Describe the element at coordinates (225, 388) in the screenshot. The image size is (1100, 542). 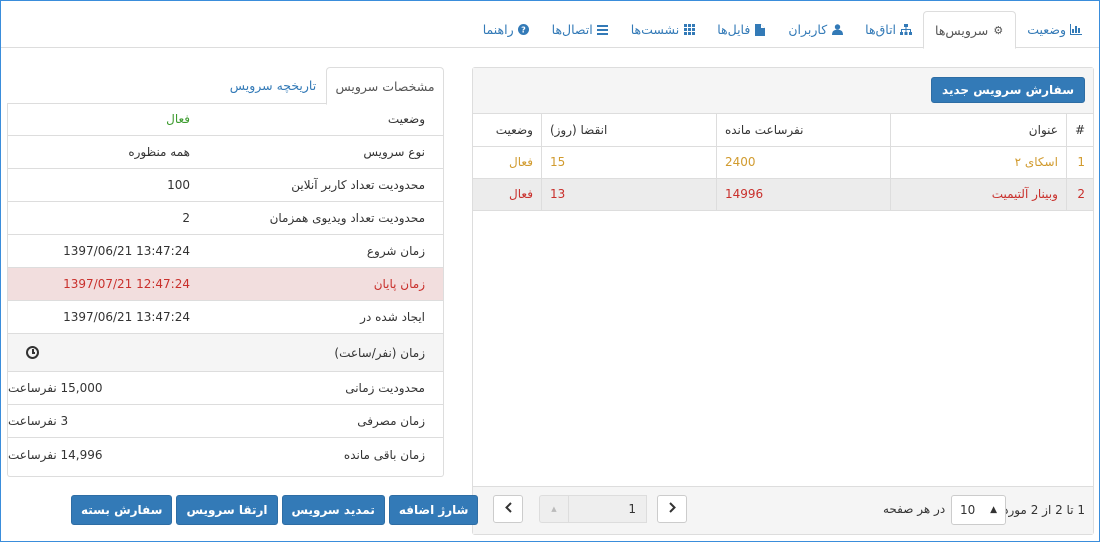
I see `detail-row-time-limit: محدودیت زمانی 15,000 نفرساعت` at that location.